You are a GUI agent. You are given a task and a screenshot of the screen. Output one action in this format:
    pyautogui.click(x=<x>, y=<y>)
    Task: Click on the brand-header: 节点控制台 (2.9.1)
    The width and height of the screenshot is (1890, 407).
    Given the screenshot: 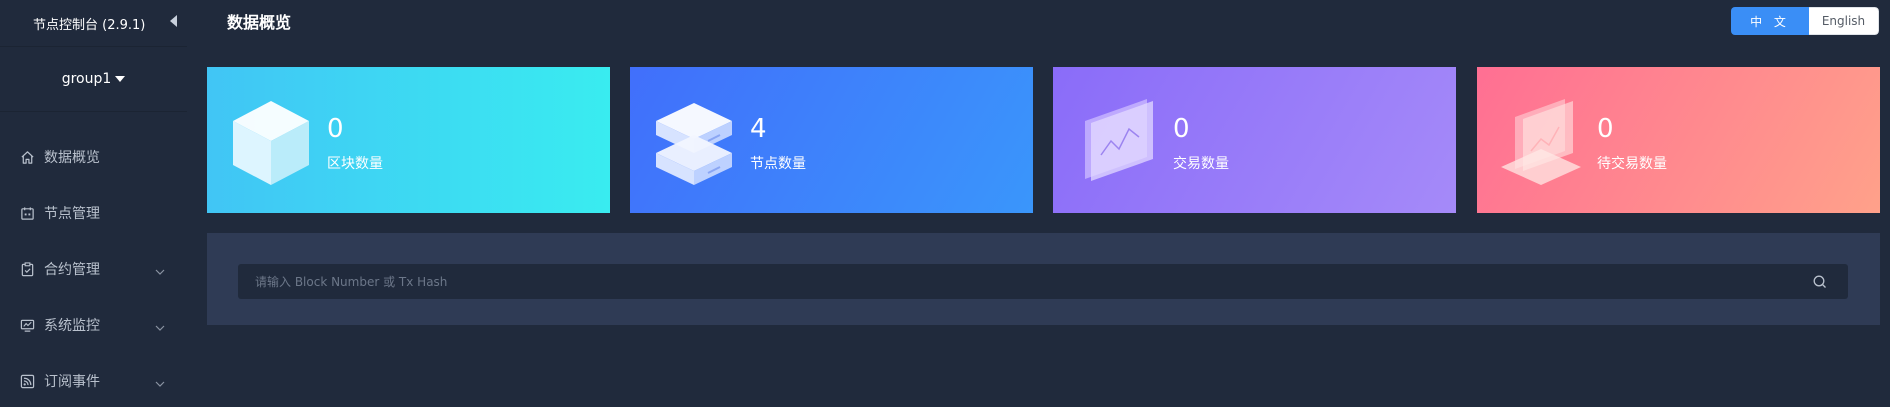 What is the action you would take?
    pyautogui.click(x=93, y=23)
    